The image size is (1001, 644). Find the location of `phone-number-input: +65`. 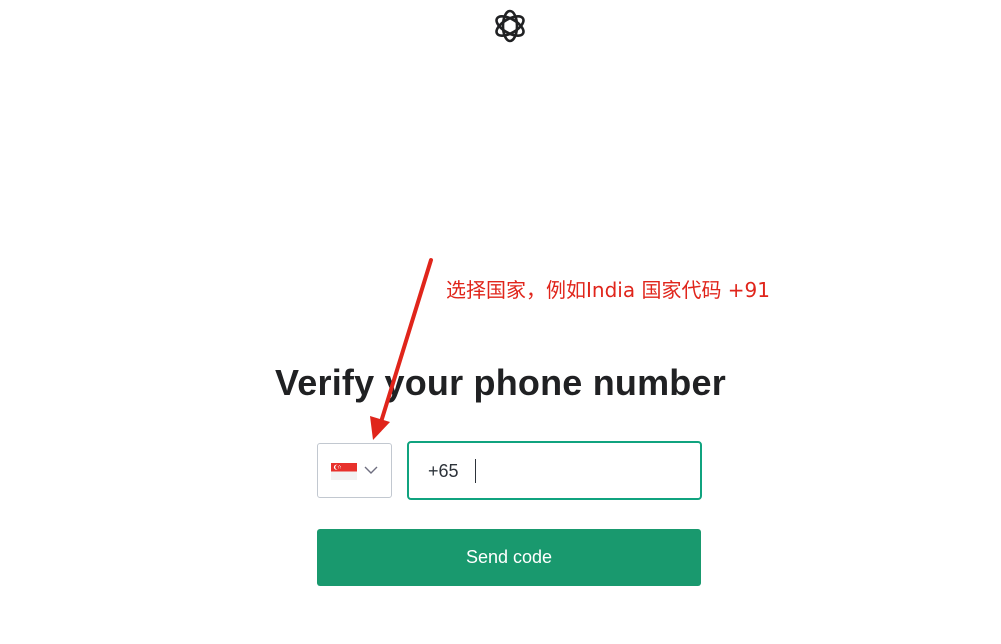

phone-number-input: +65 is located at coordinates (554, 470).